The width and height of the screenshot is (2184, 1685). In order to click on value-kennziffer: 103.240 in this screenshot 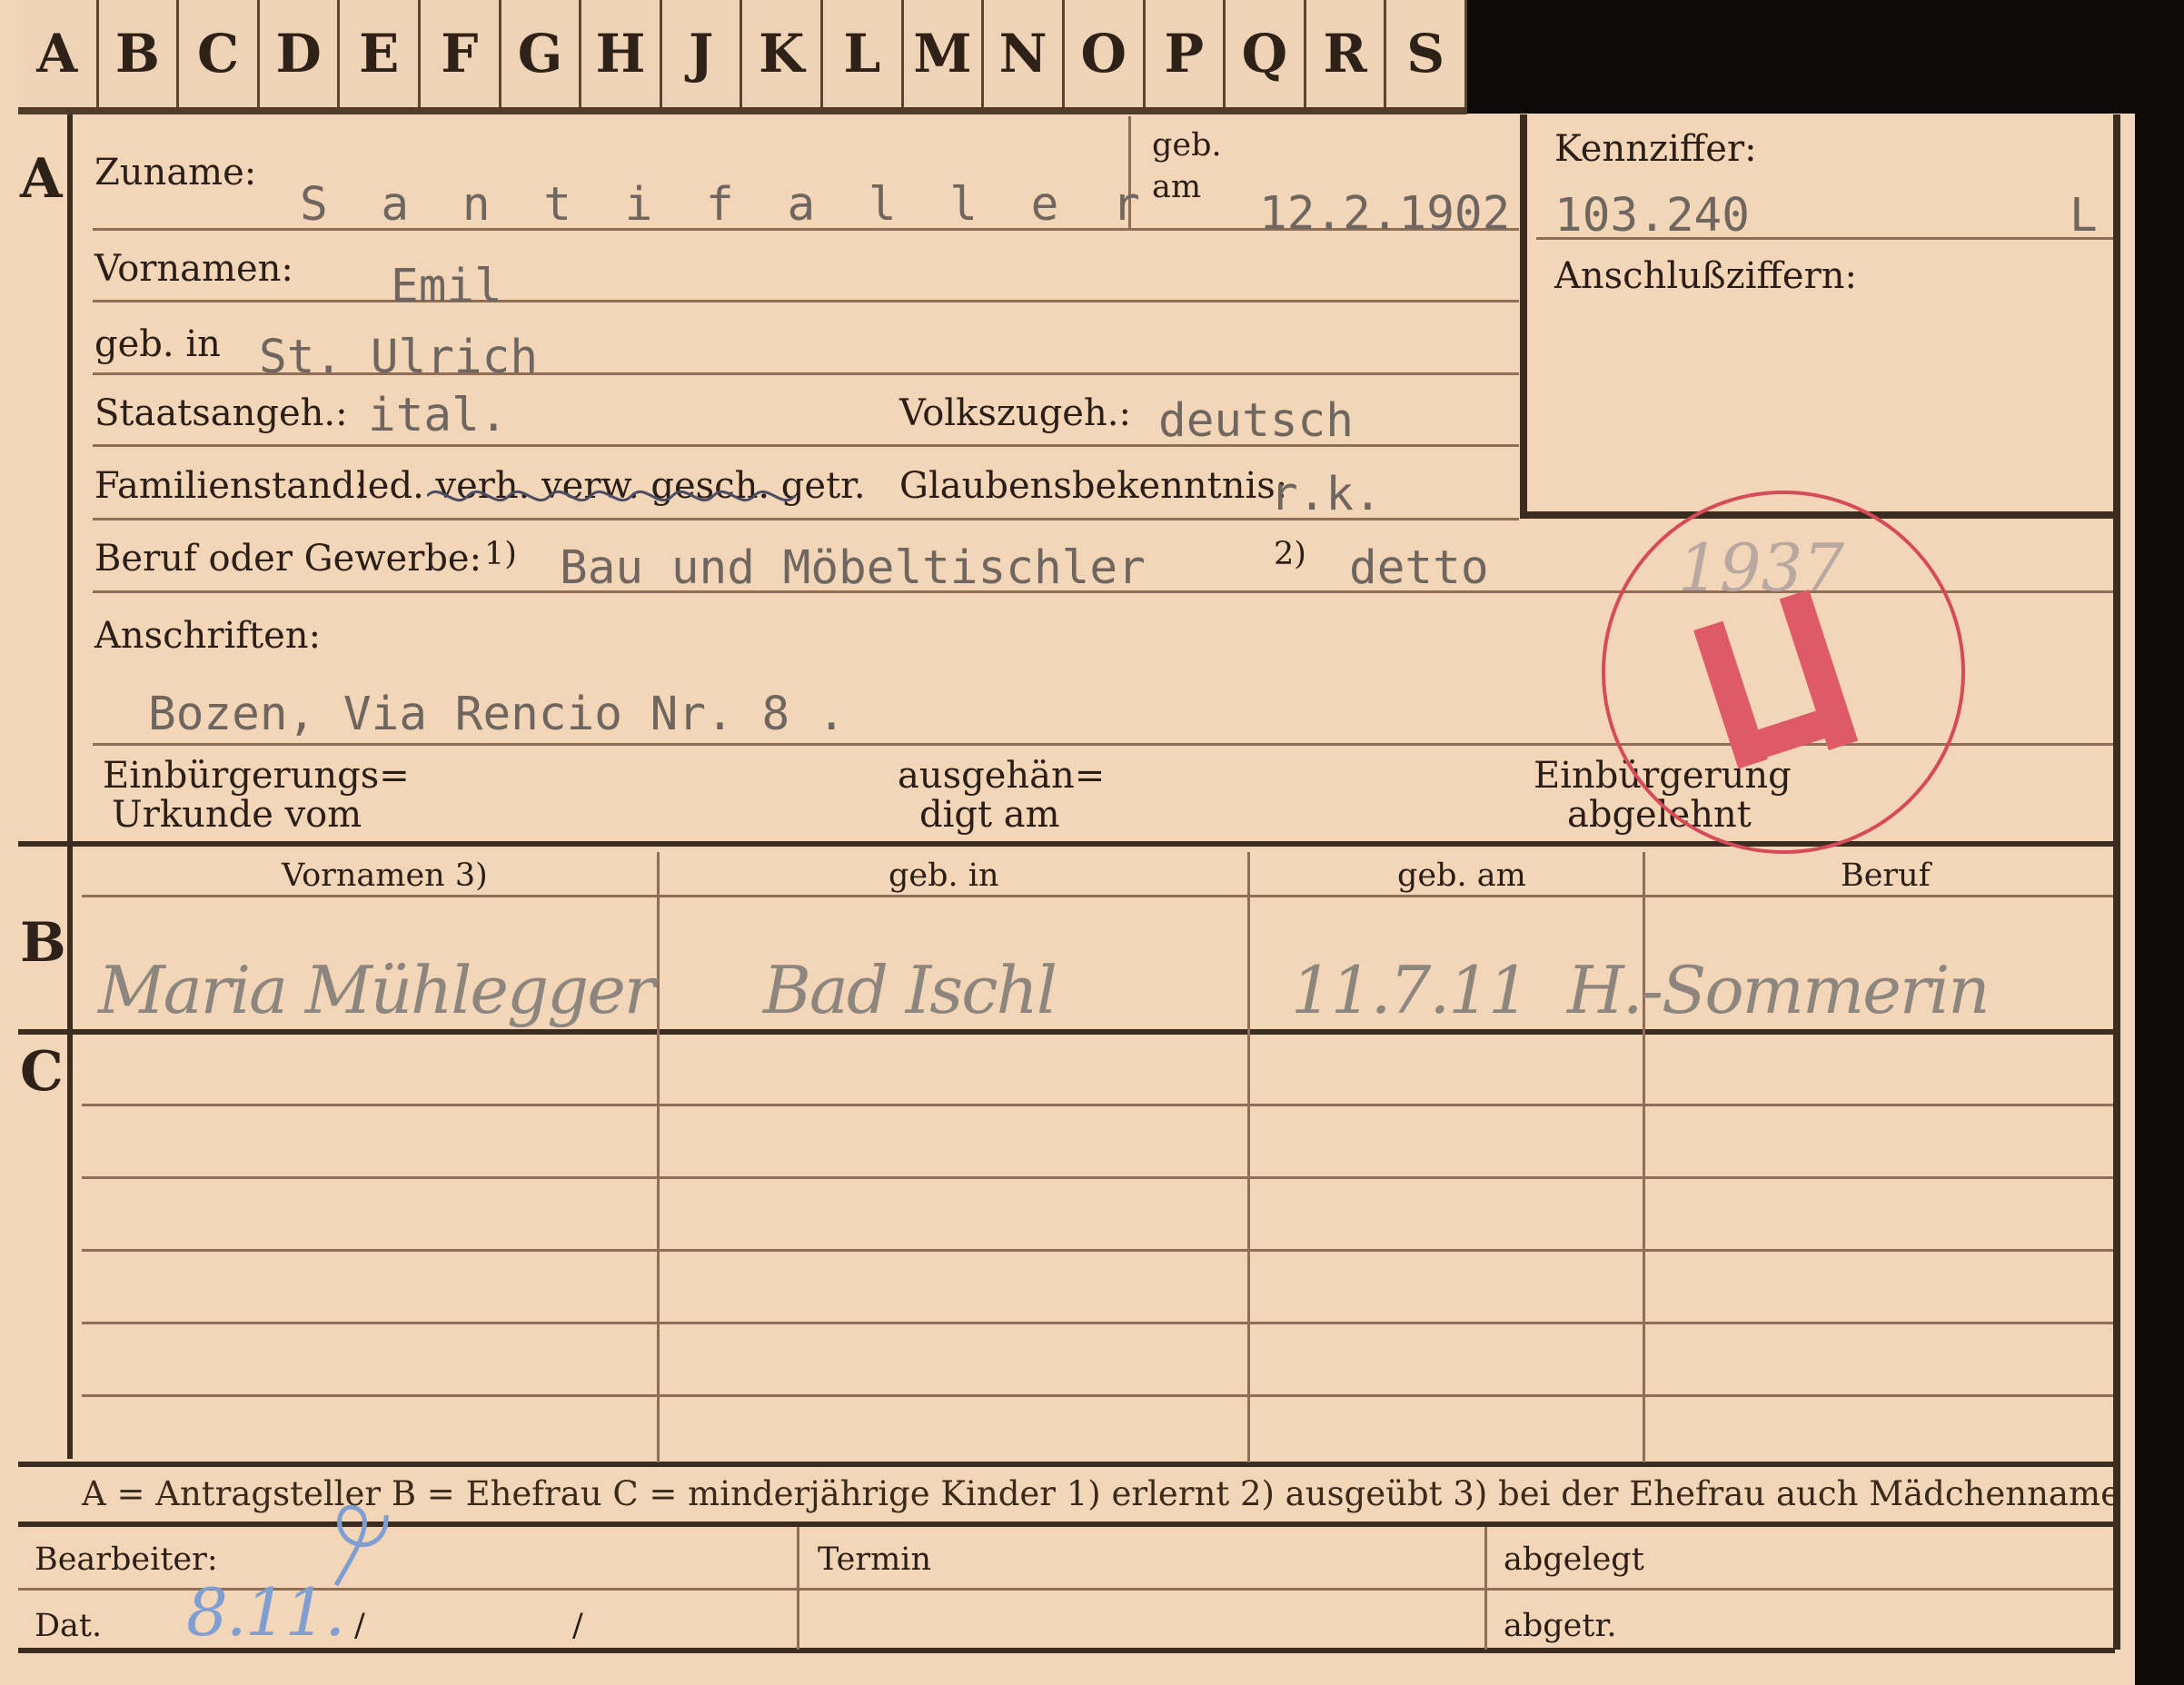, I will do `click(1652, 216)`.